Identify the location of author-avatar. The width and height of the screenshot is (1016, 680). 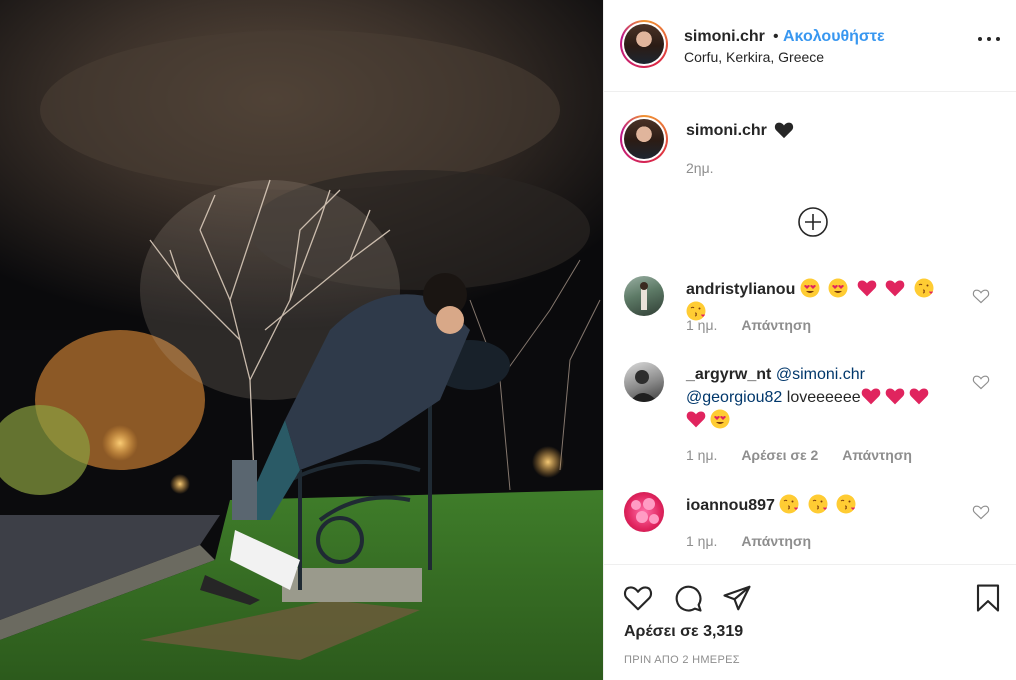
(644, 44).